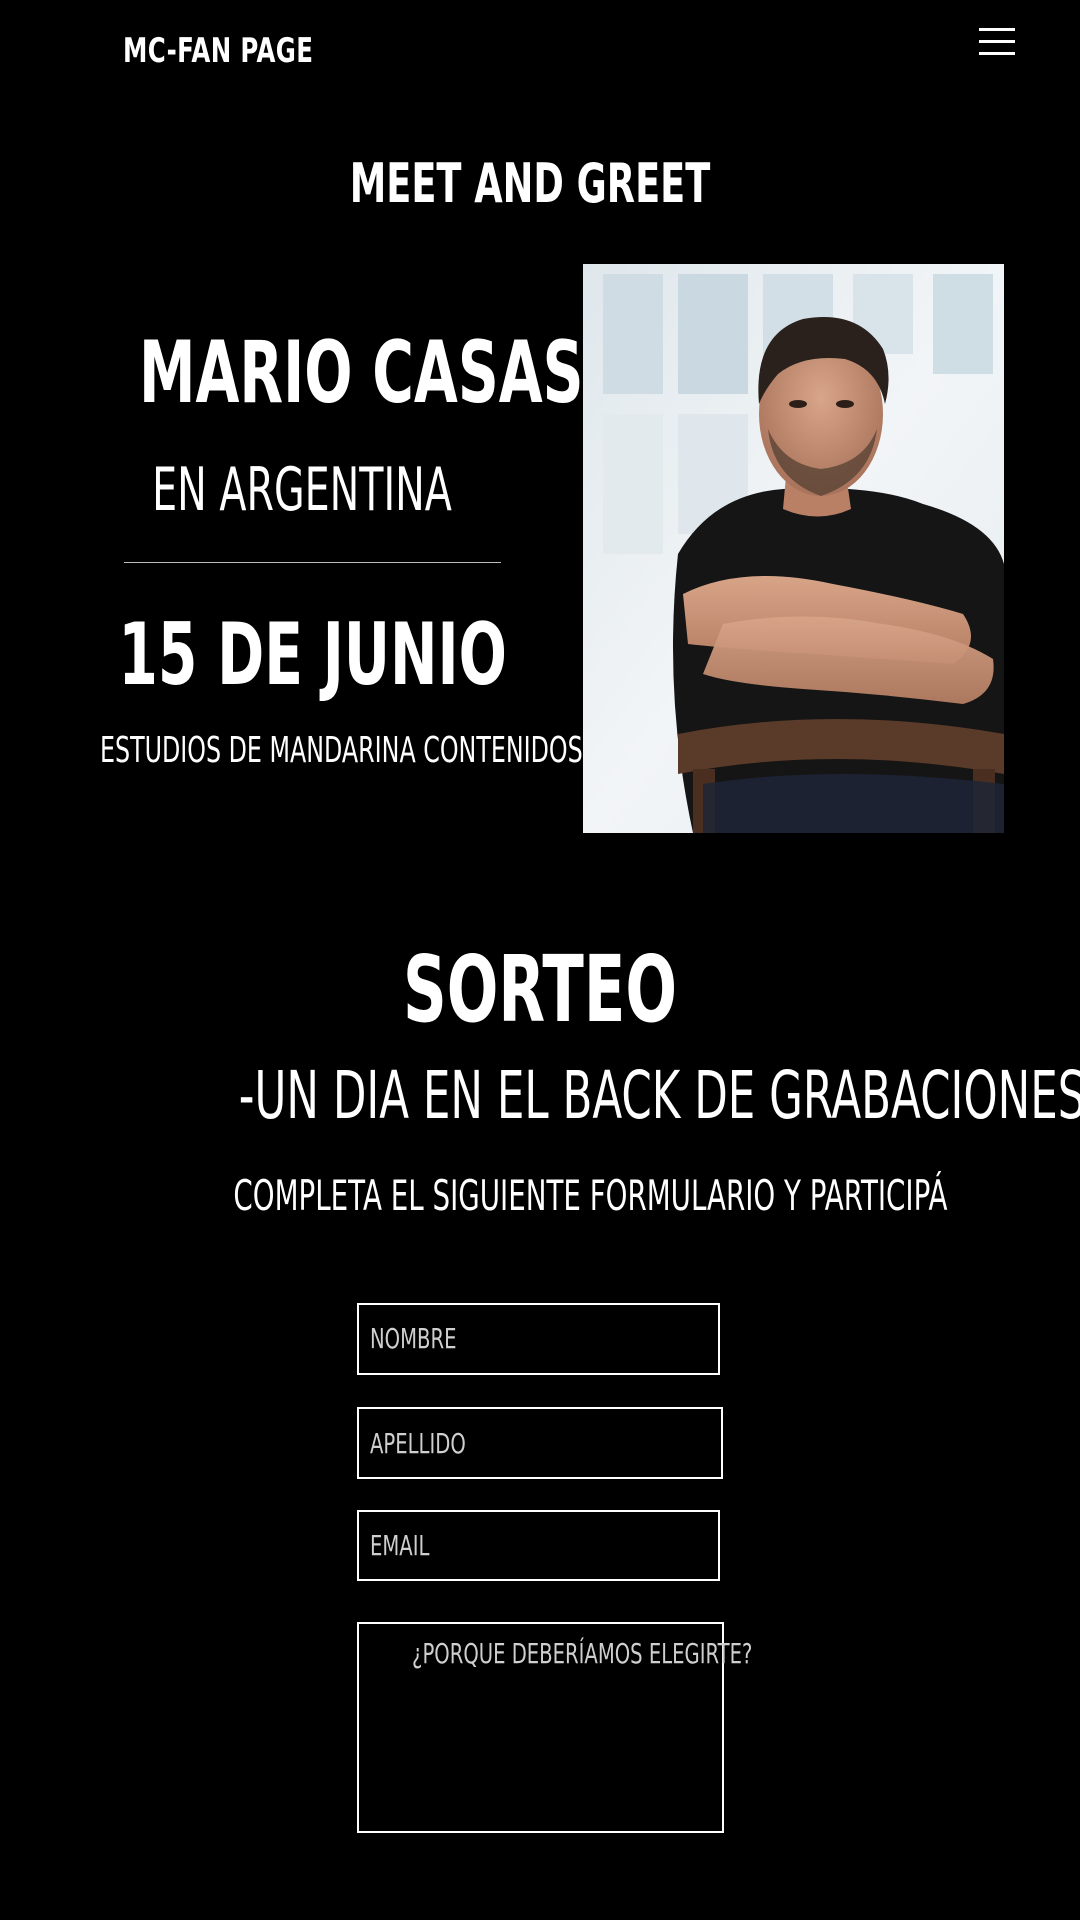 The width and height of the screenshot is (1080, 1920). Describe the element at coordinates (312, 562) in the screenshot. I see `divider` at that location.